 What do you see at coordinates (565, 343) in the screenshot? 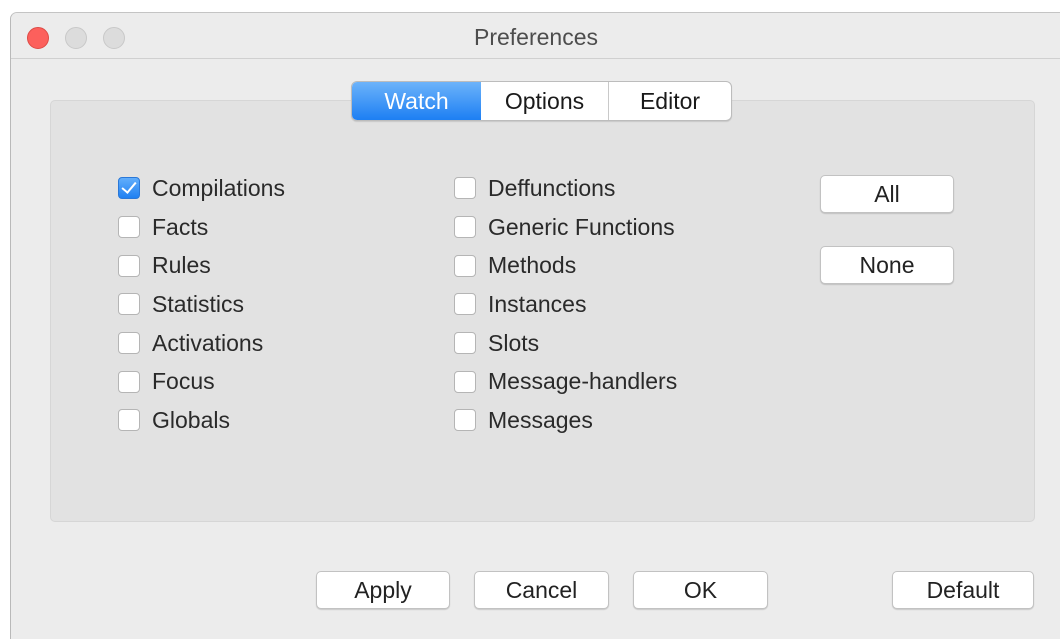
I see `watch-item-slots: Slots` at bounding box center [565, 343].